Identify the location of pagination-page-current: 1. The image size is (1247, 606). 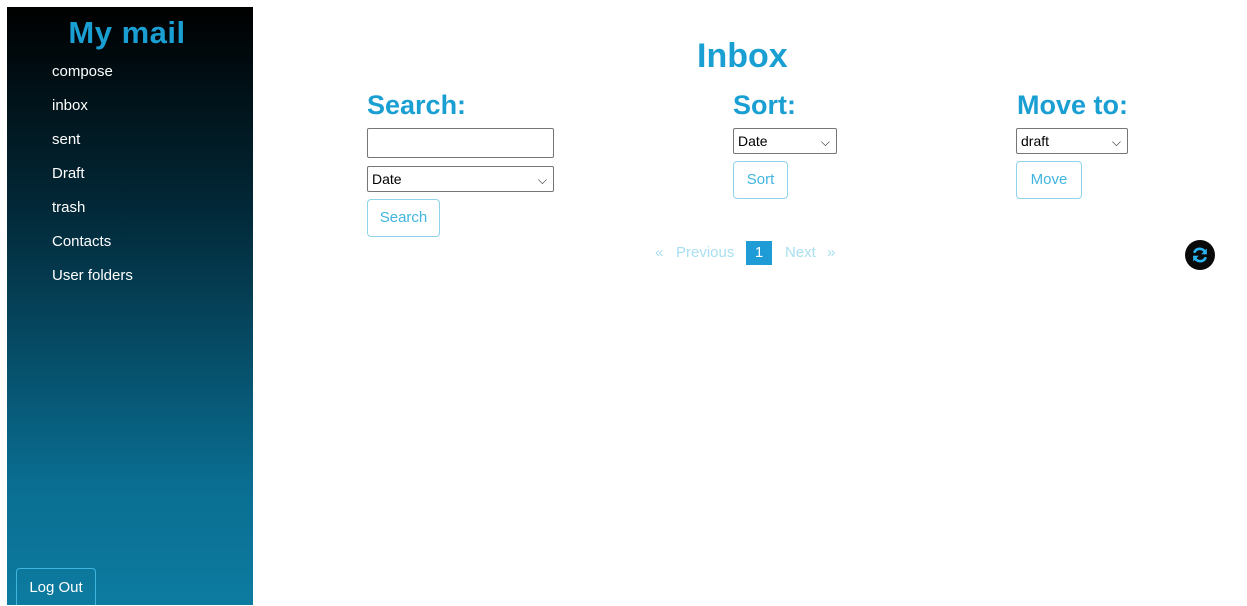
(759, 253).